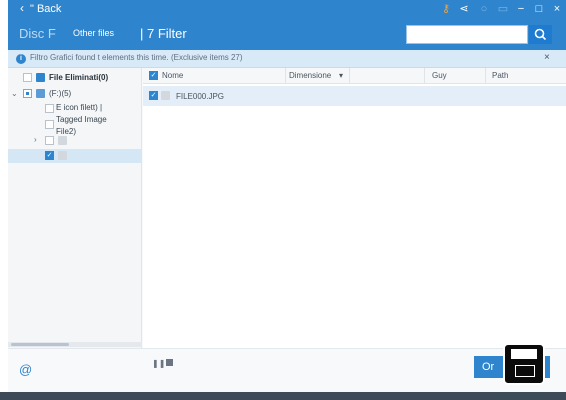  I want to click on row-name: FILE000.JPG, so click(200, 96).